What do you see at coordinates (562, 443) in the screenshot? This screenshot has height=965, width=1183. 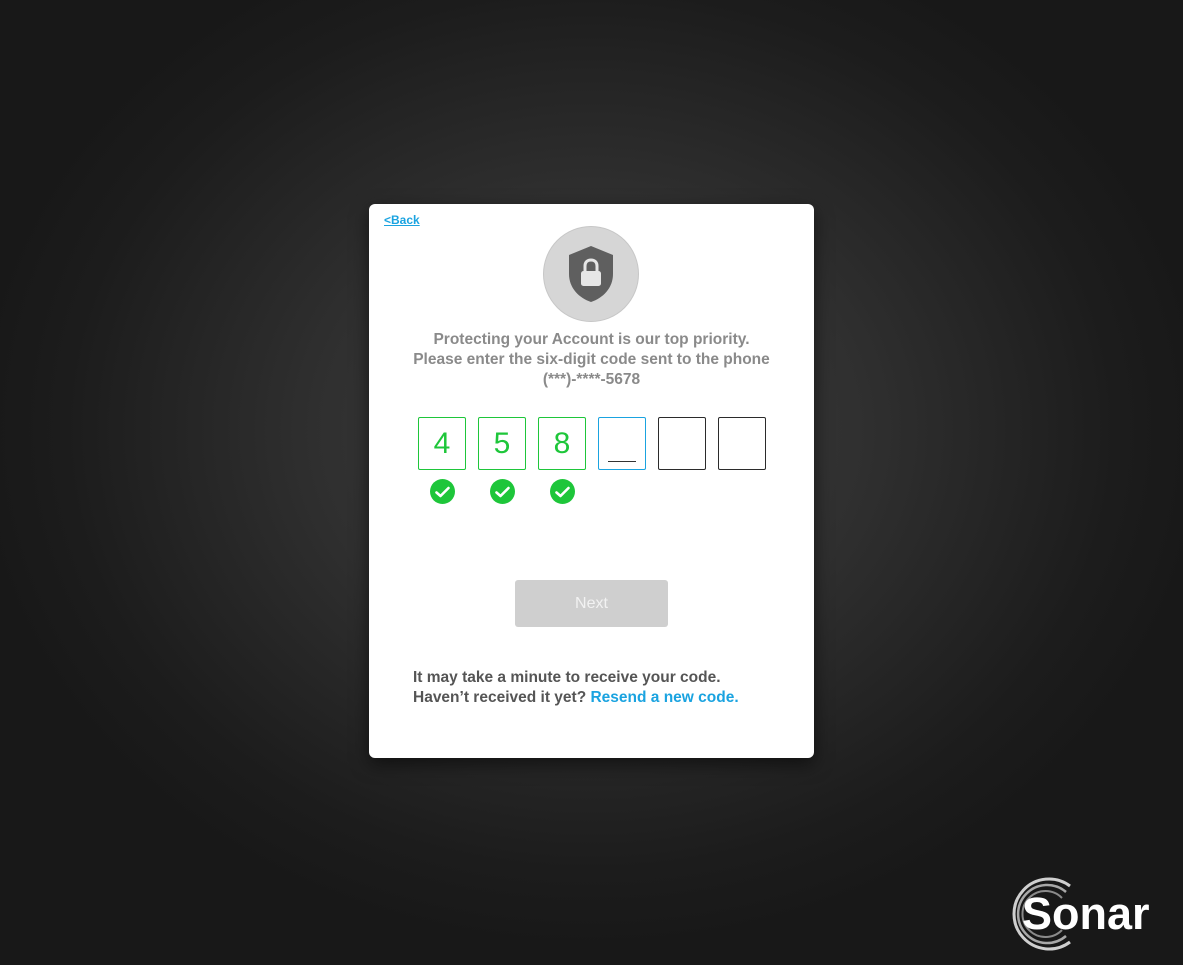 I see `code-digit-3: 8` at bounding box center [562, 443].